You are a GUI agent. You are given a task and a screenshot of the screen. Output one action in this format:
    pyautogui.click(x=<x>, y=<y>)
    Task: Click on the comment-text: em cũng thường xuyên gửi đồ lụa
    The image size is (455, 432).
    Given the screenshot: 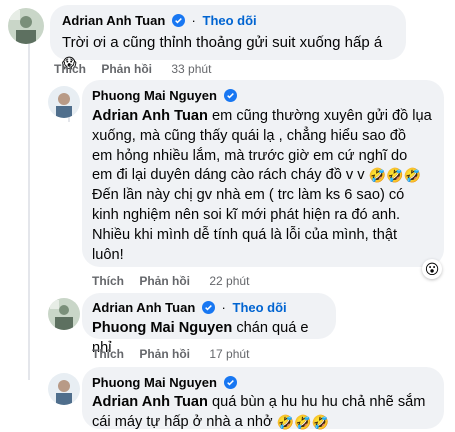 What is the action you would take?
    pyautogui.click(x=319, y=116)
    